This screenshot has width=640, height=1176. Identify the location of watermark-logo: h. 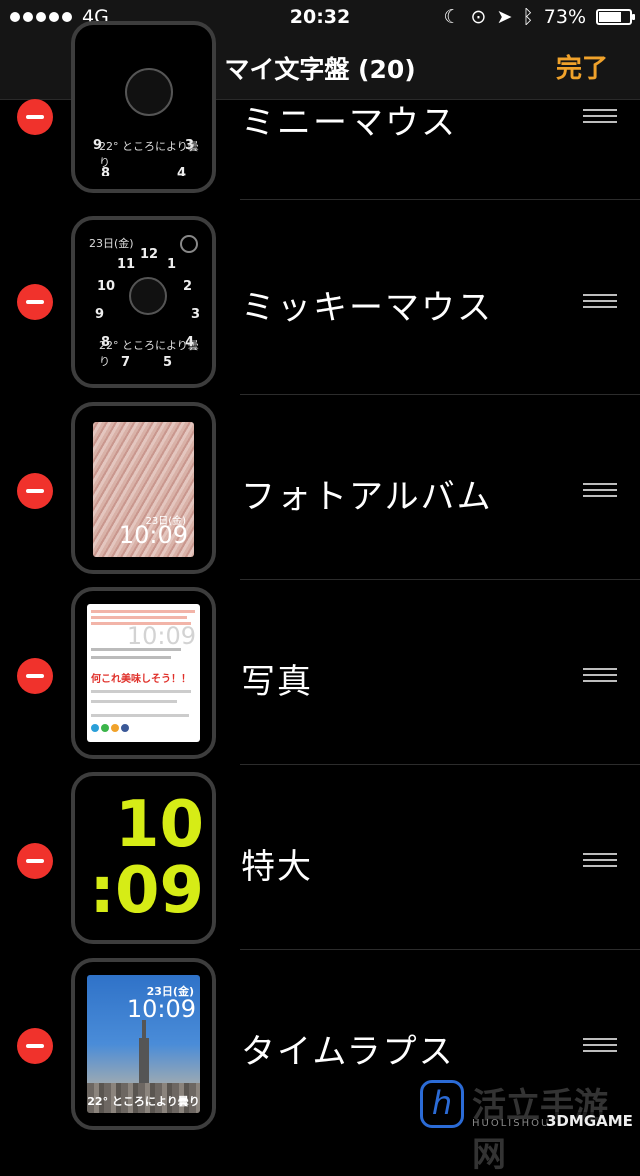
(442, 1104).